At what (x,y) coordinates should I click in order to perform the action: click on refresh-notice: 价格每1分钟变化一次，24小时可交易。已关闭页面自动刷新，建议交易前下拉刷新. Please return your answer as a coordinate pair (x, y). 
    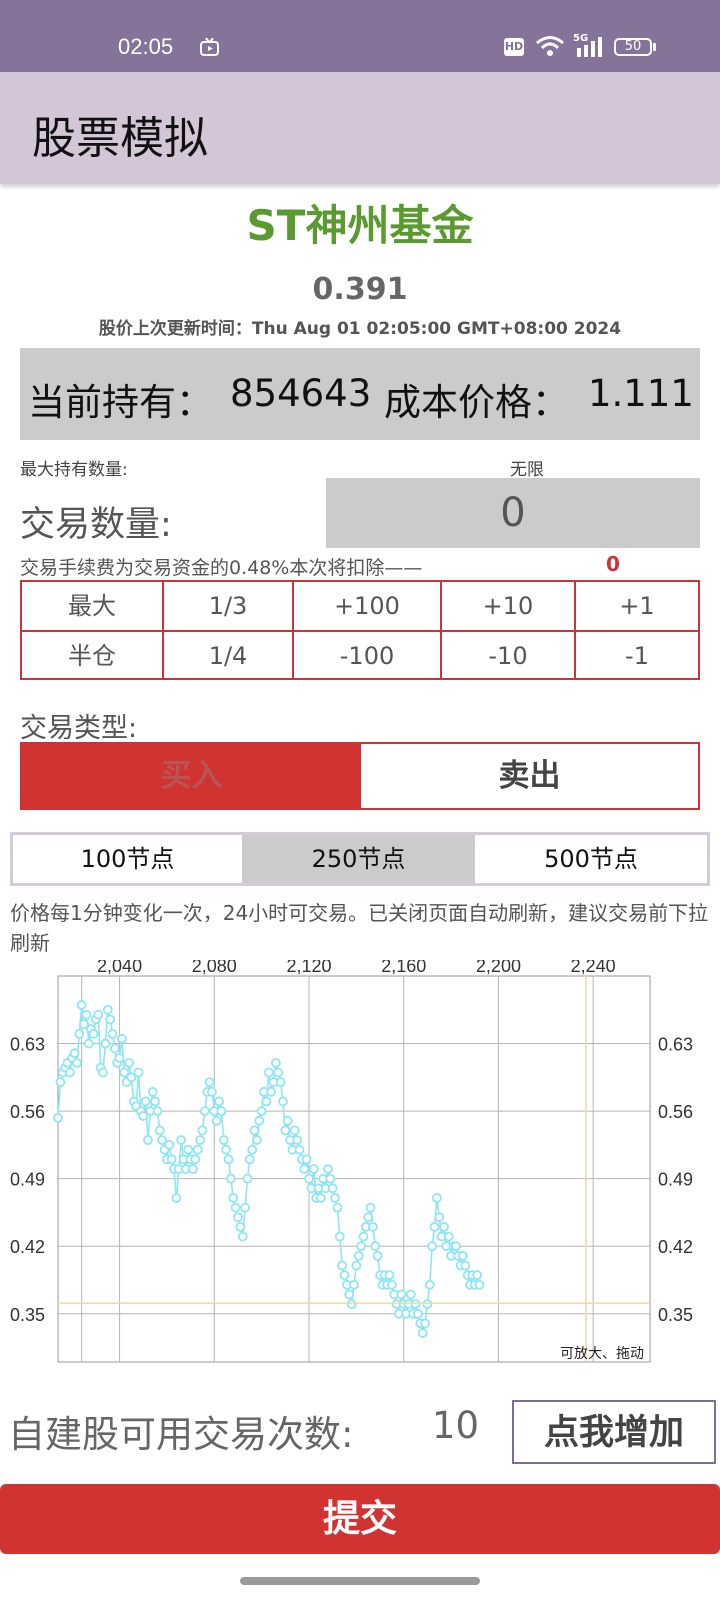
    Looking at the image, I should click on (359, 928).